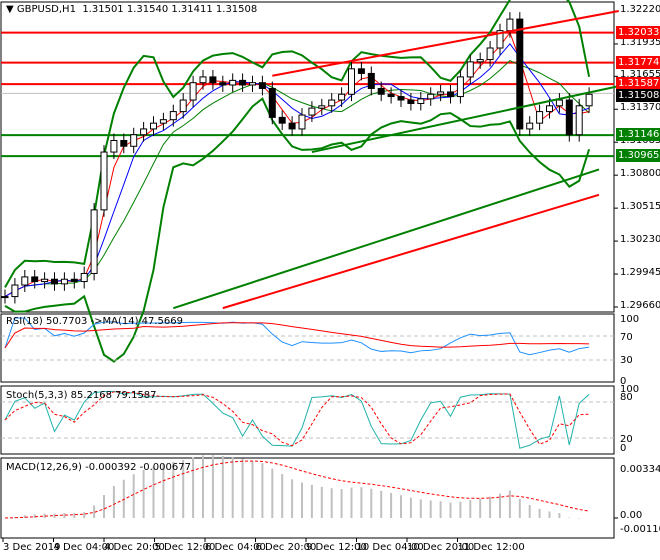  What do you see at coordinates (32, 547) in the screenshot?
I see `date-label: 3 Dec 2019` at bounding box center [32, 547].